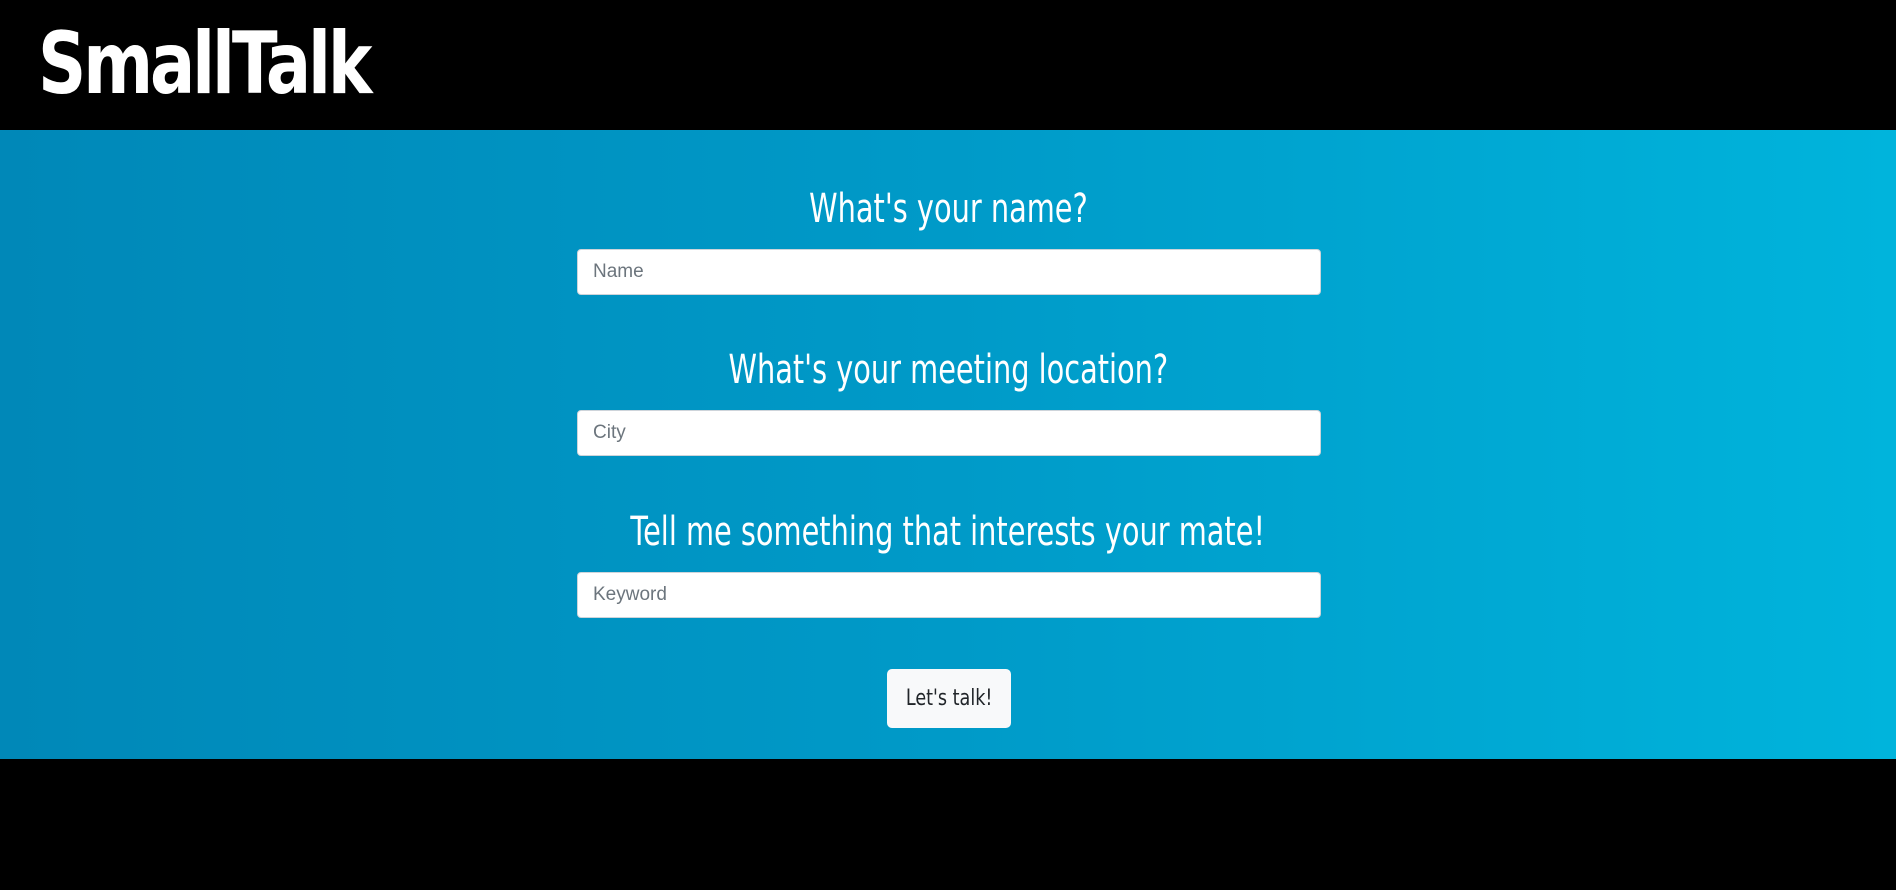  What do you see at coordinates (949, 433) in the screenshot?
I see `city-input` at bounding box center [949, 433].